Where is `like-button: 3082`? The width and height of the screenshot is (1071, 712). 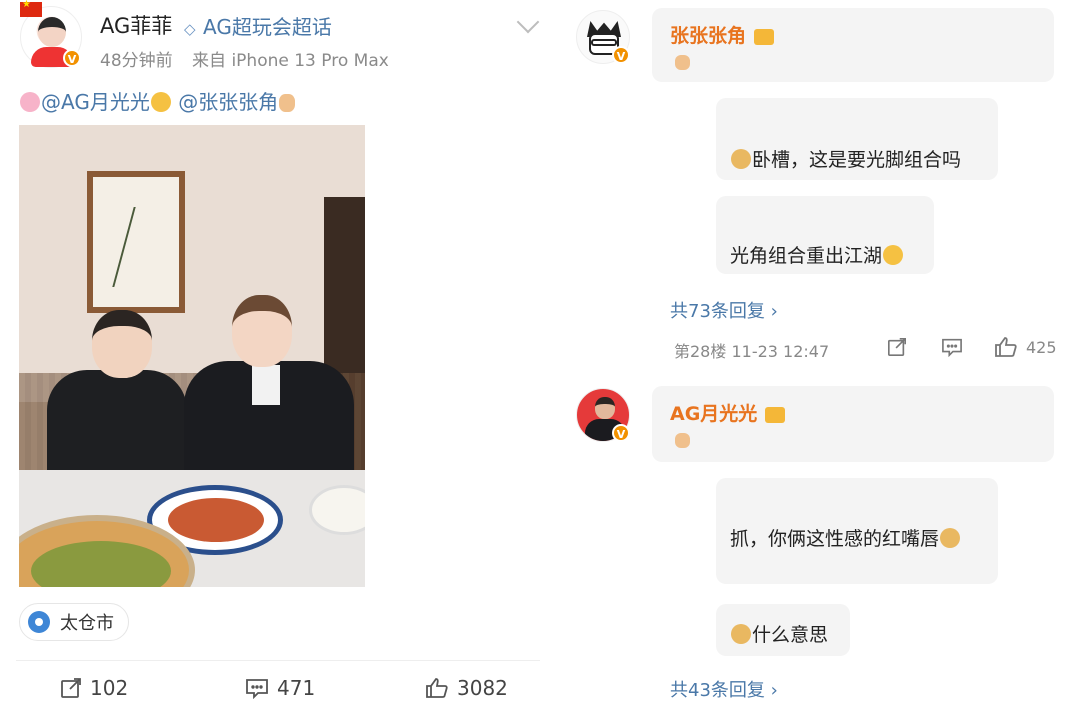 like-button: 3082 is located at coordinates (466, 688).